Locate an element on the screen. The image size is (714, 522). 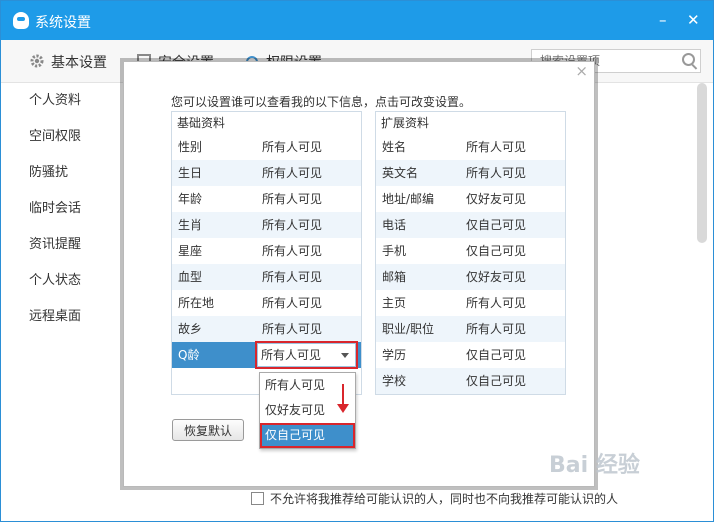
table-row: 主页 所有人可见 is located at coordinates (470, 303).